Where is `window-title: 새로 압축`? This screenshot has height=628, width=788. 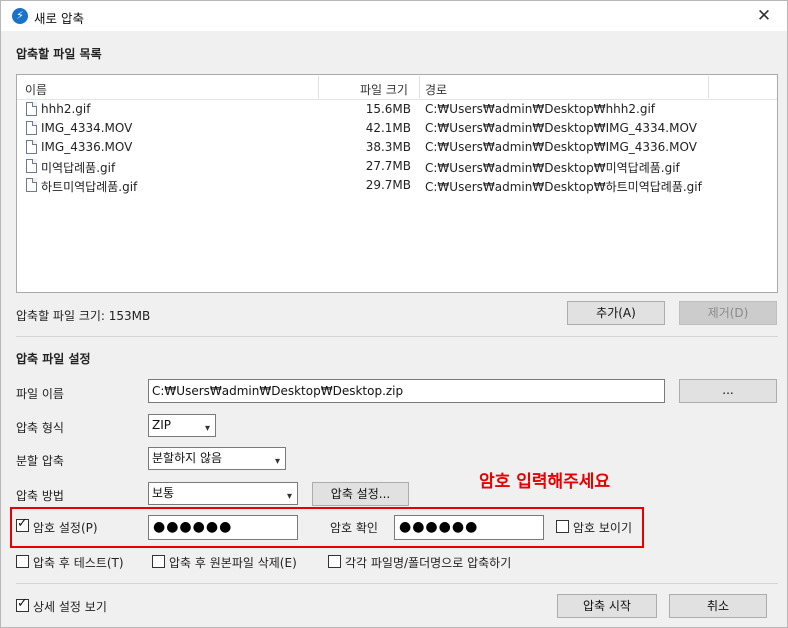 window-title: 새로 압축 is located at coordinates (59, 18).